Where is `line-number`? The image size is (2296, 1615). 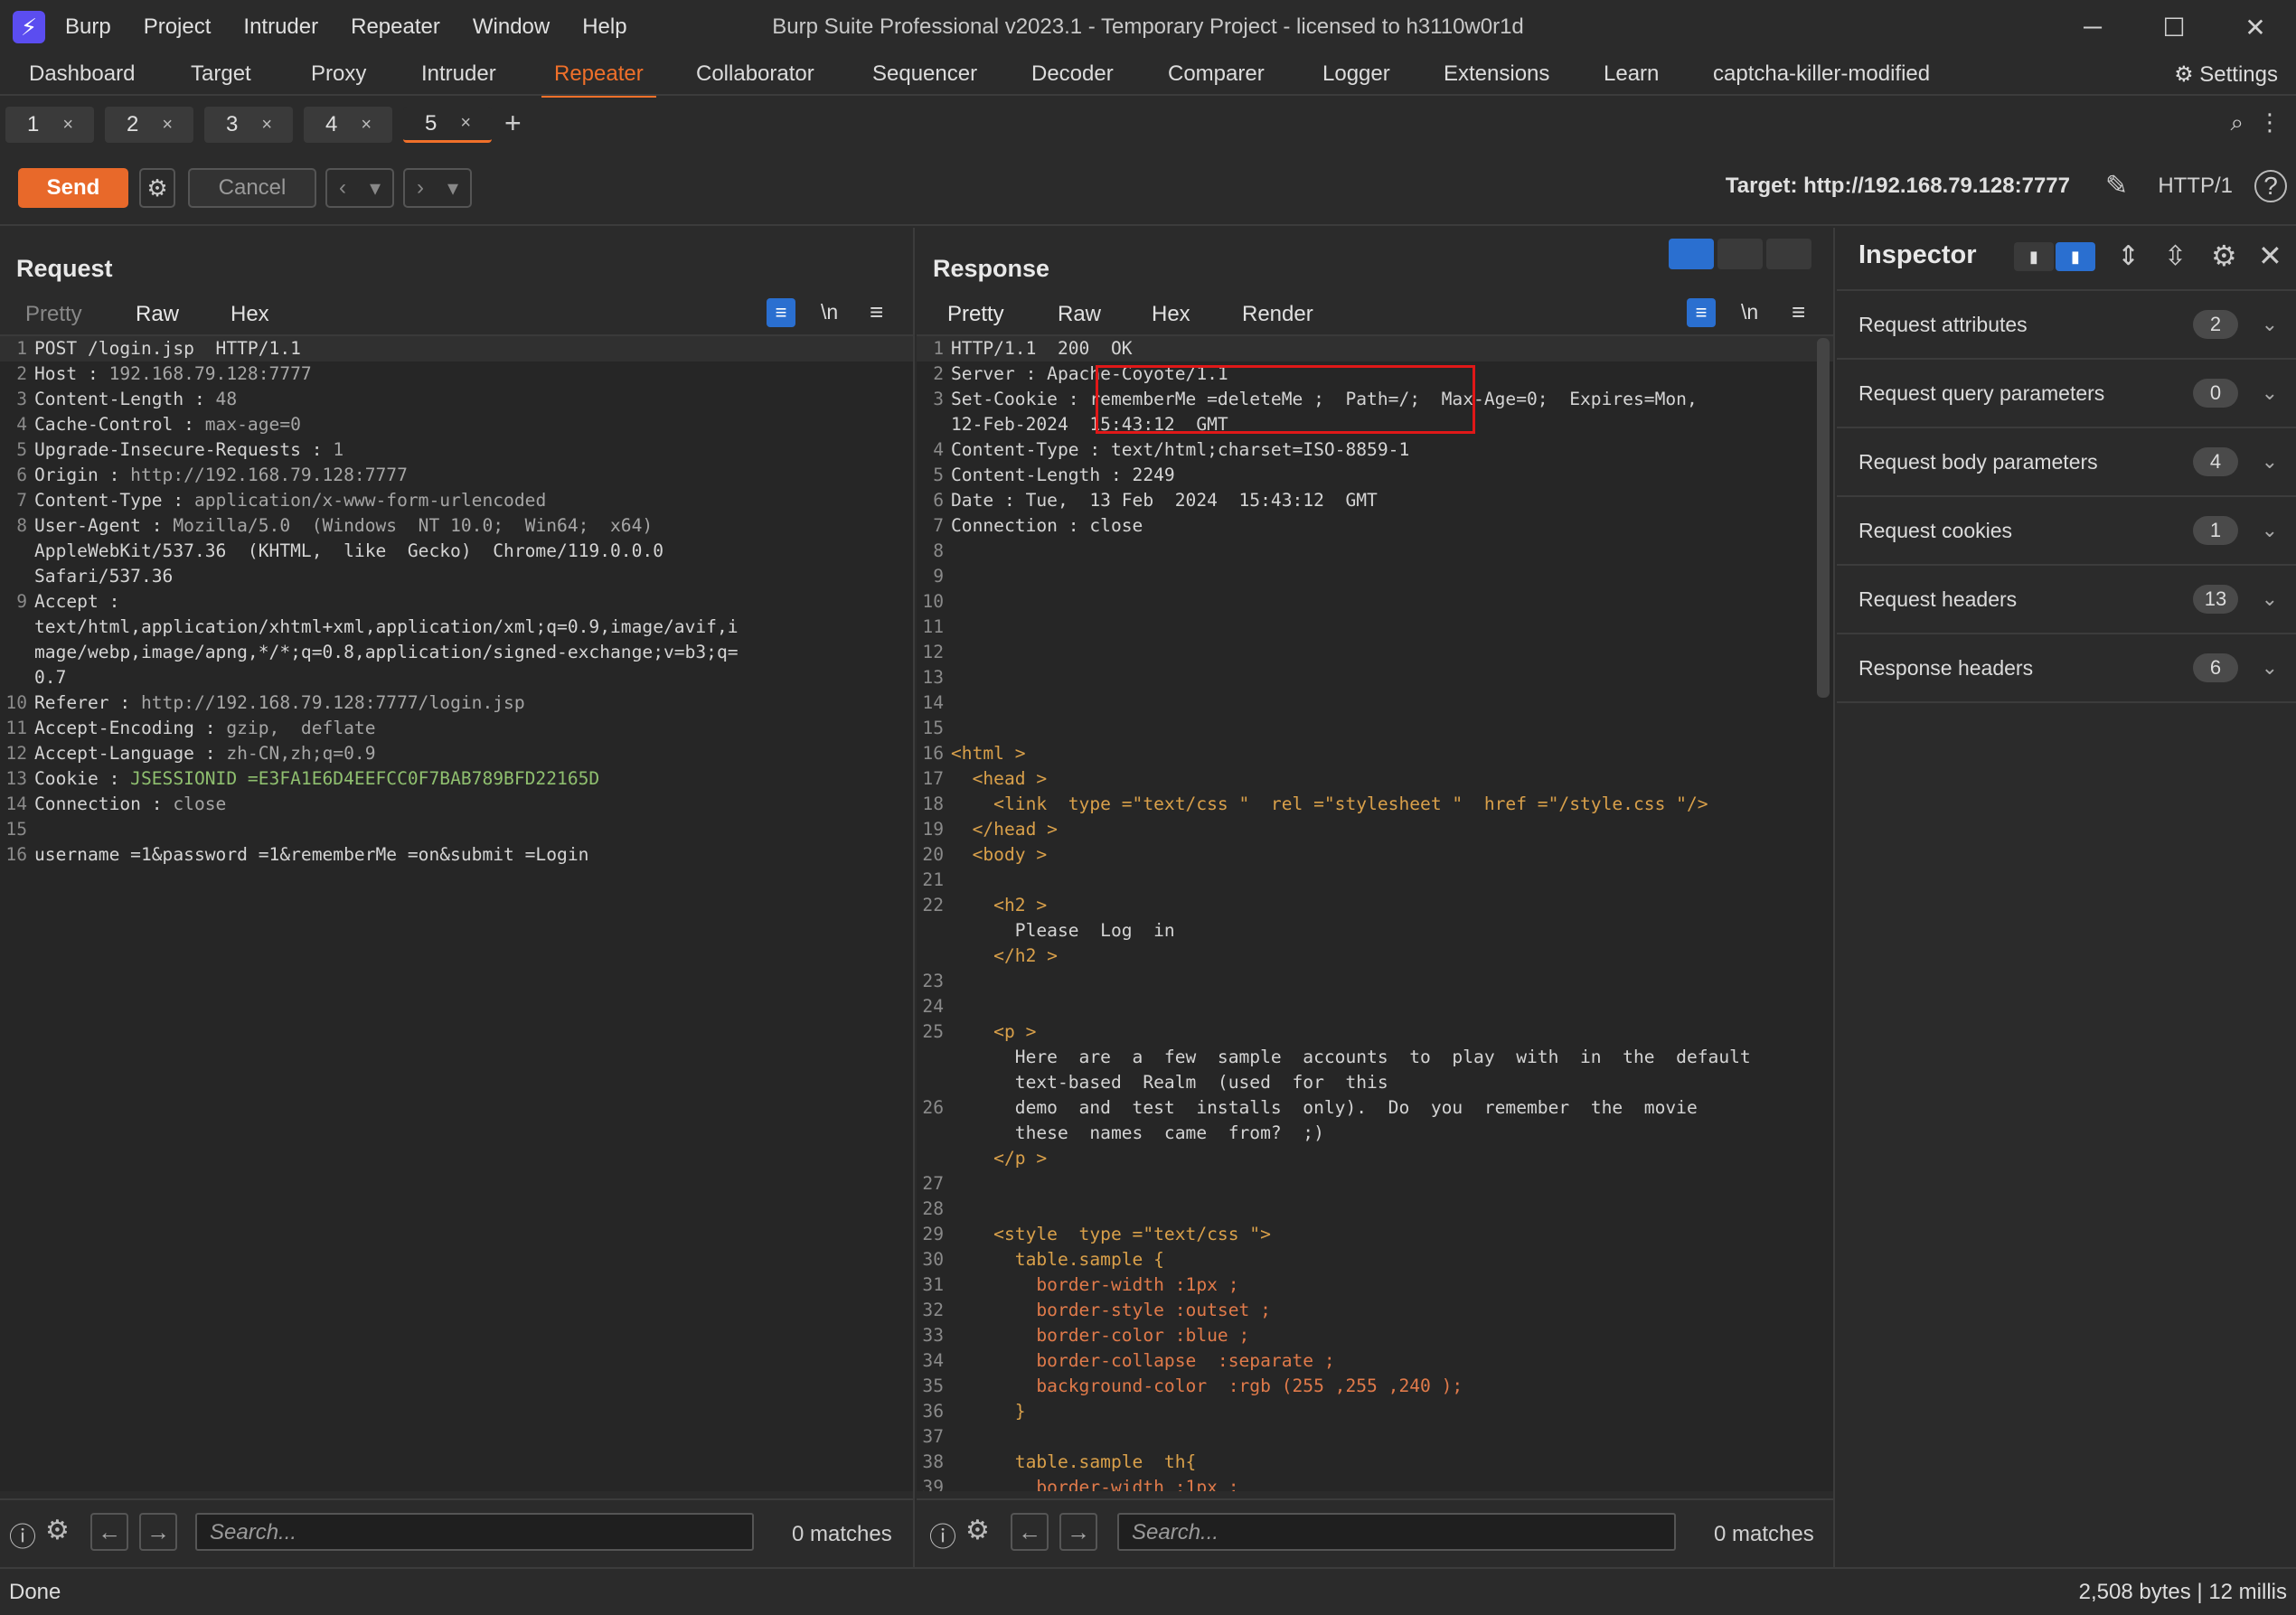 line-number is located at coordinates (17, 652).